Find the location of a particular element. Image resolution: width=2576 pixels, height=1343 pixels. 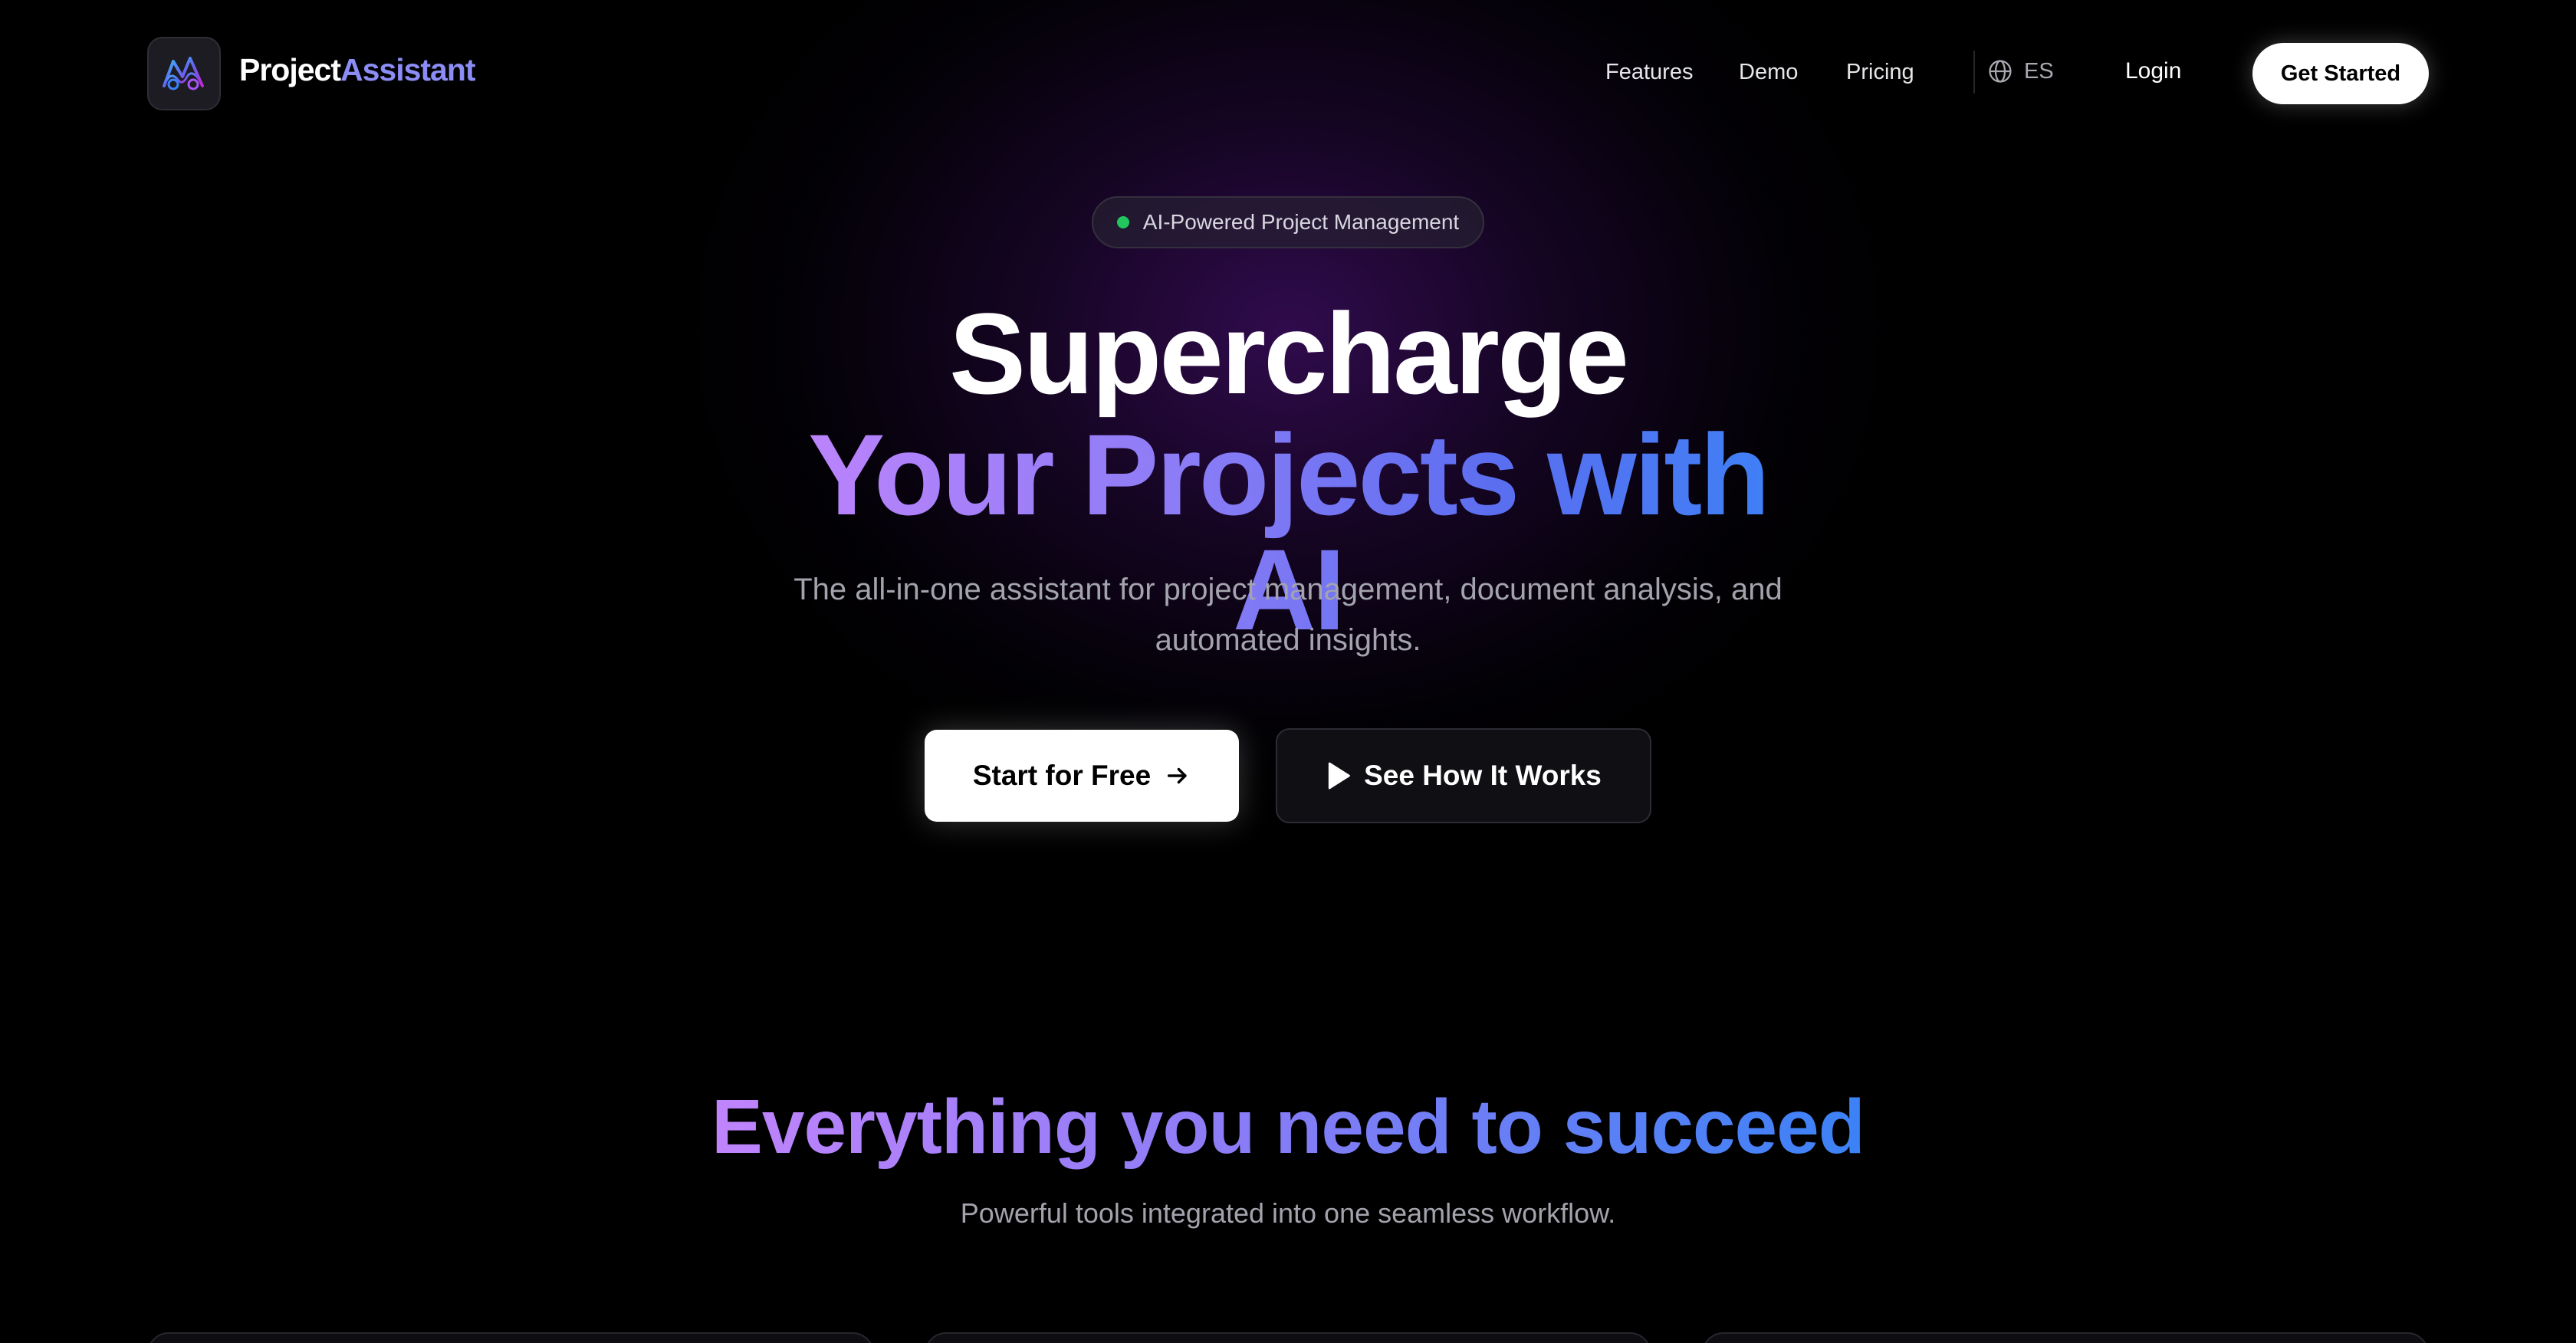

hero-badge: AI-Powered Project Management is located at coordinates (1288, 222).